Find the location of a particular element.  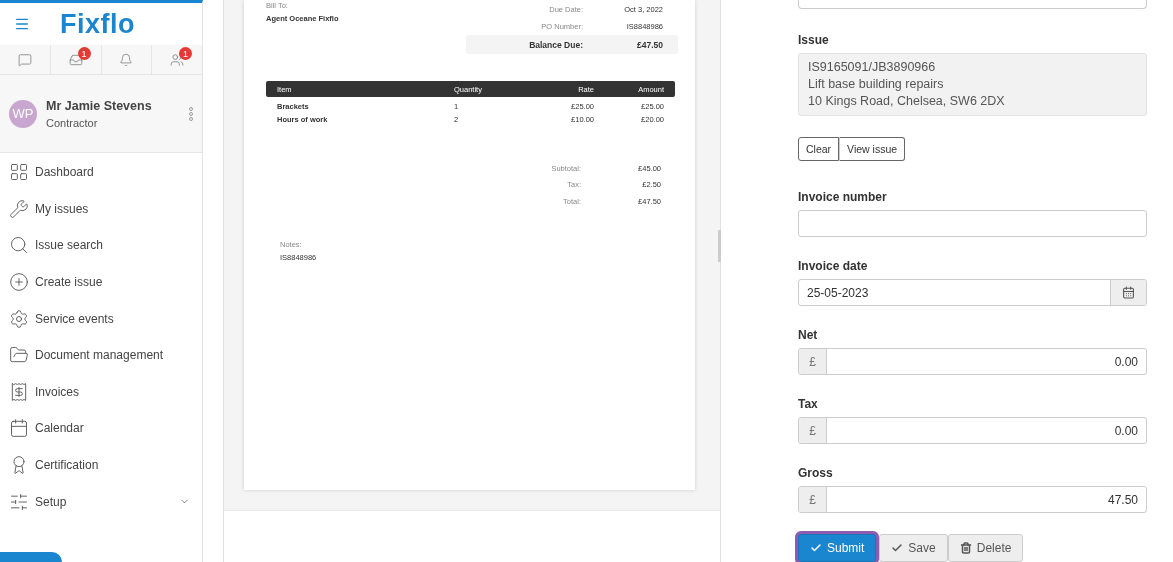

resize-handle is located at coordinates (719, 246).